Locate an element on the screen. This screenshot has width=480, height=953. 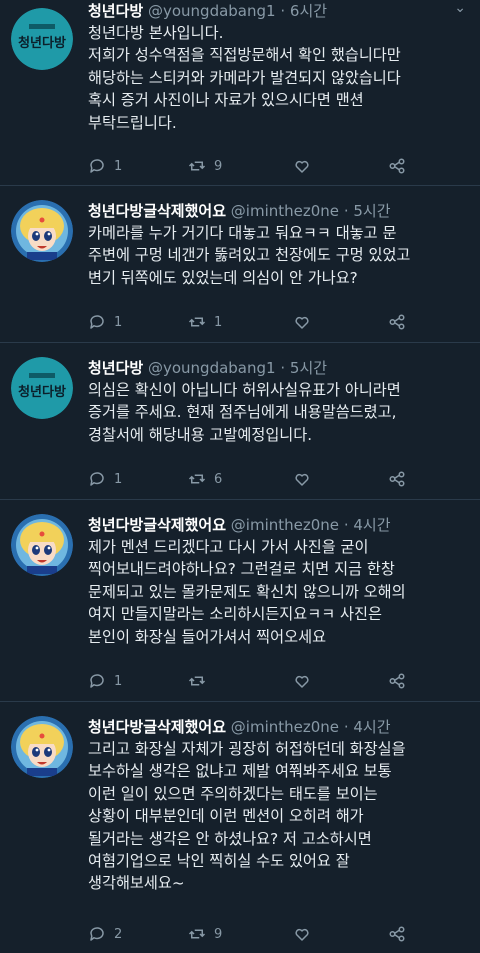
timestamp: · 6시간 is located at coordinates (303, 11).